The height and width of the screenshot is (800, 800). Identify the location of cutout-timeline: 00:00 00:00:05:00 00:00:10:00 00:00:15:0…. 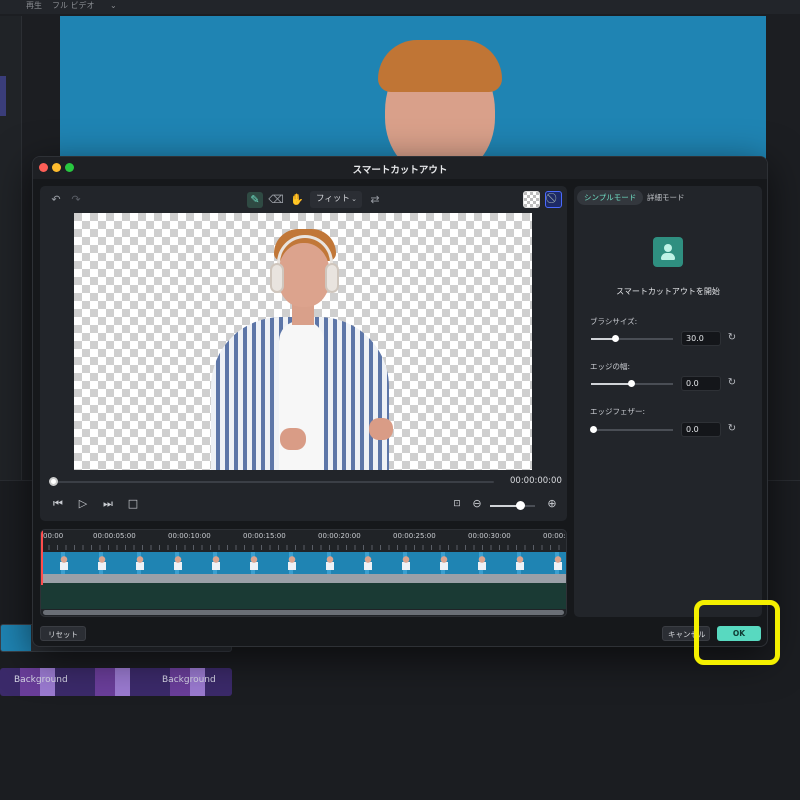
(303, 573).